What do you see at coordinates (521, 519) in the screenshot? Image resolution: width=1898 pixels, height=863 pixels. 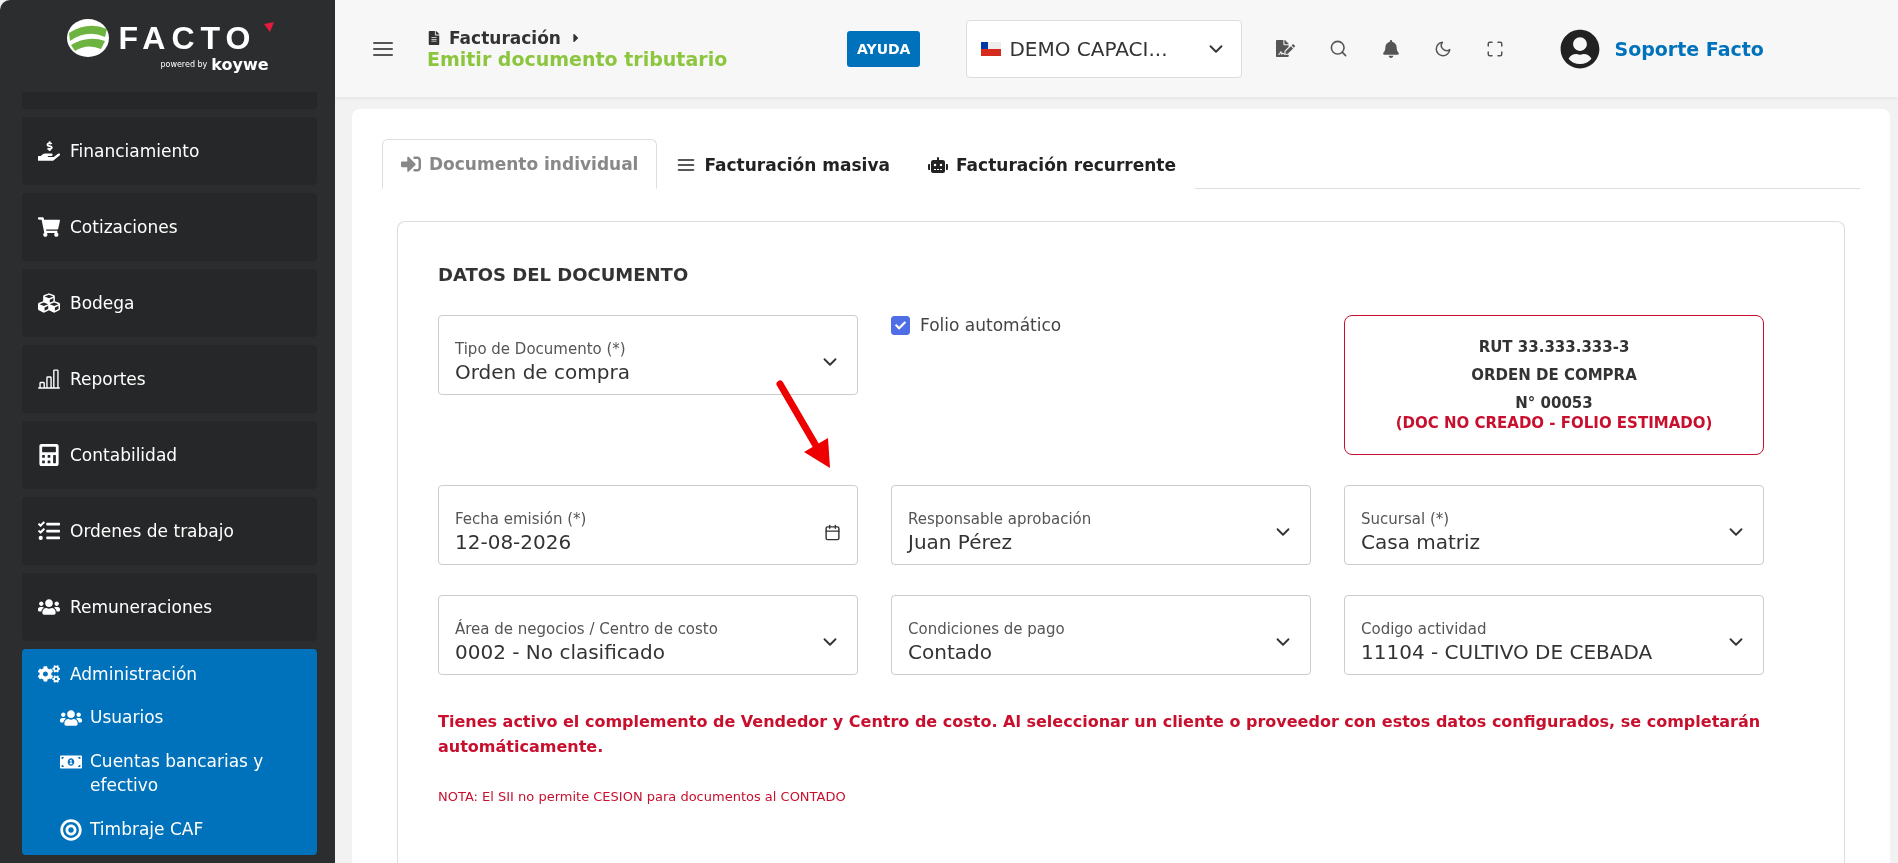 I see `field-label: Fecha emisión (*)` at bounding box center [521, 519].